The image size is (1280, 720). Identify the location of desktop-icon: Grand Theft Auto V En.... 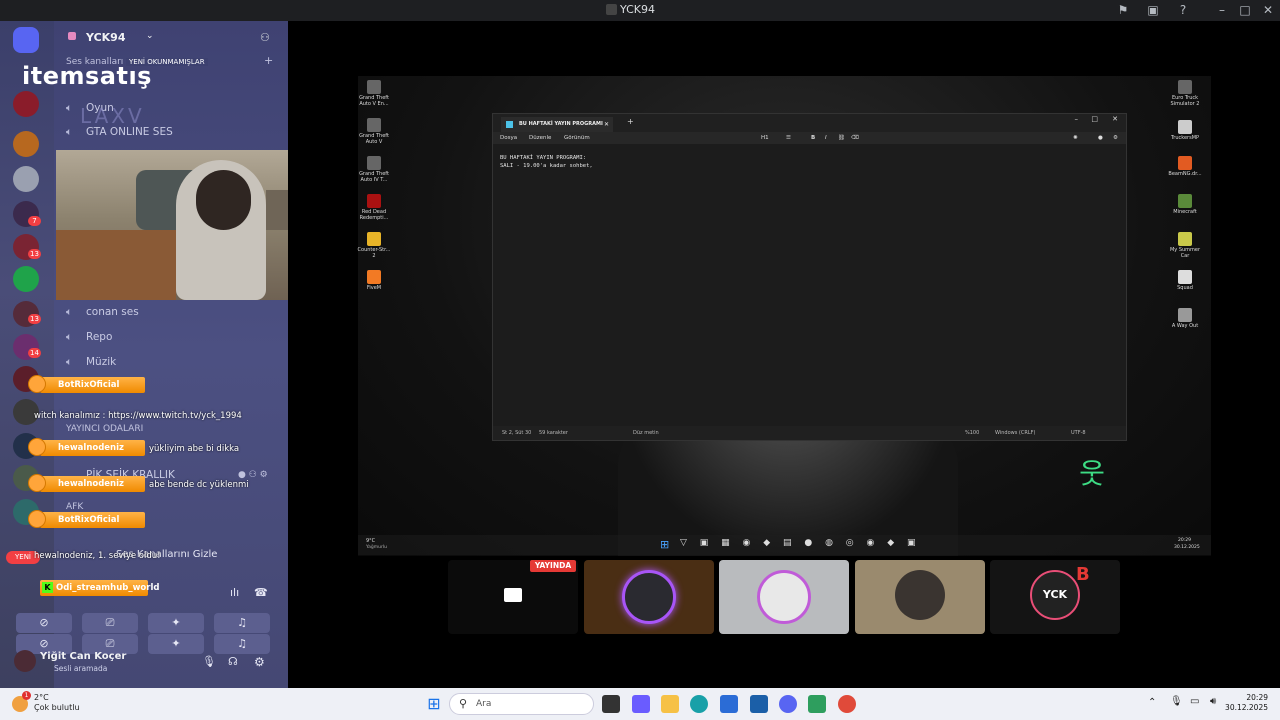
(374, 93).